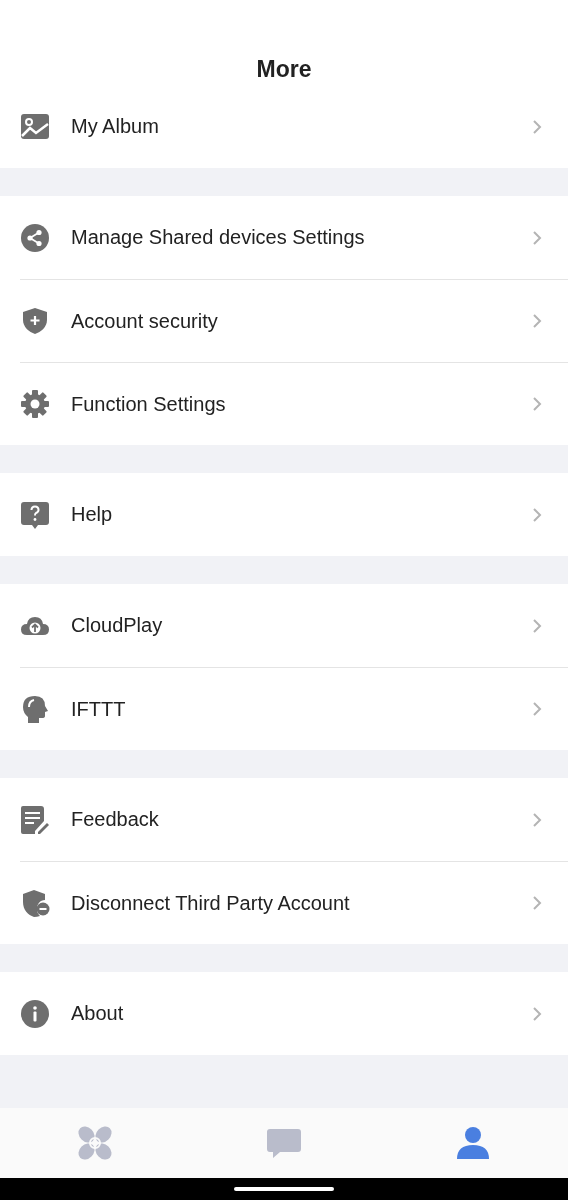  What do you see at coordinates (284, 1189) in the screenshot?
I see `home-indicator` at bounding box center [284, 1189].